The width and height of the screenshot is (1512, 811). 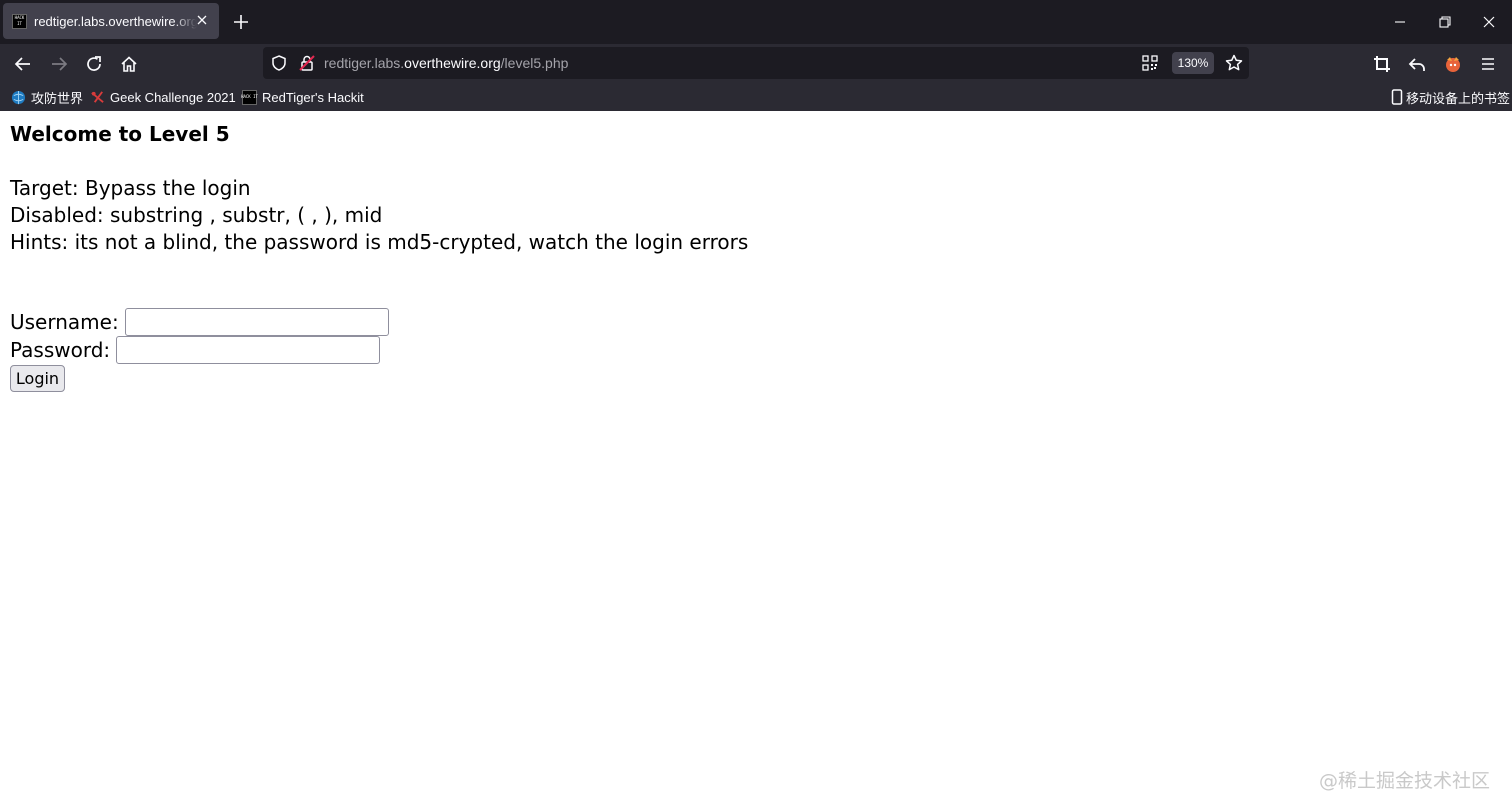 What do you see at coordinates (307, 63) in the screenshot?
I see `insecure-lock-icon` at bounding box center [307, 63].